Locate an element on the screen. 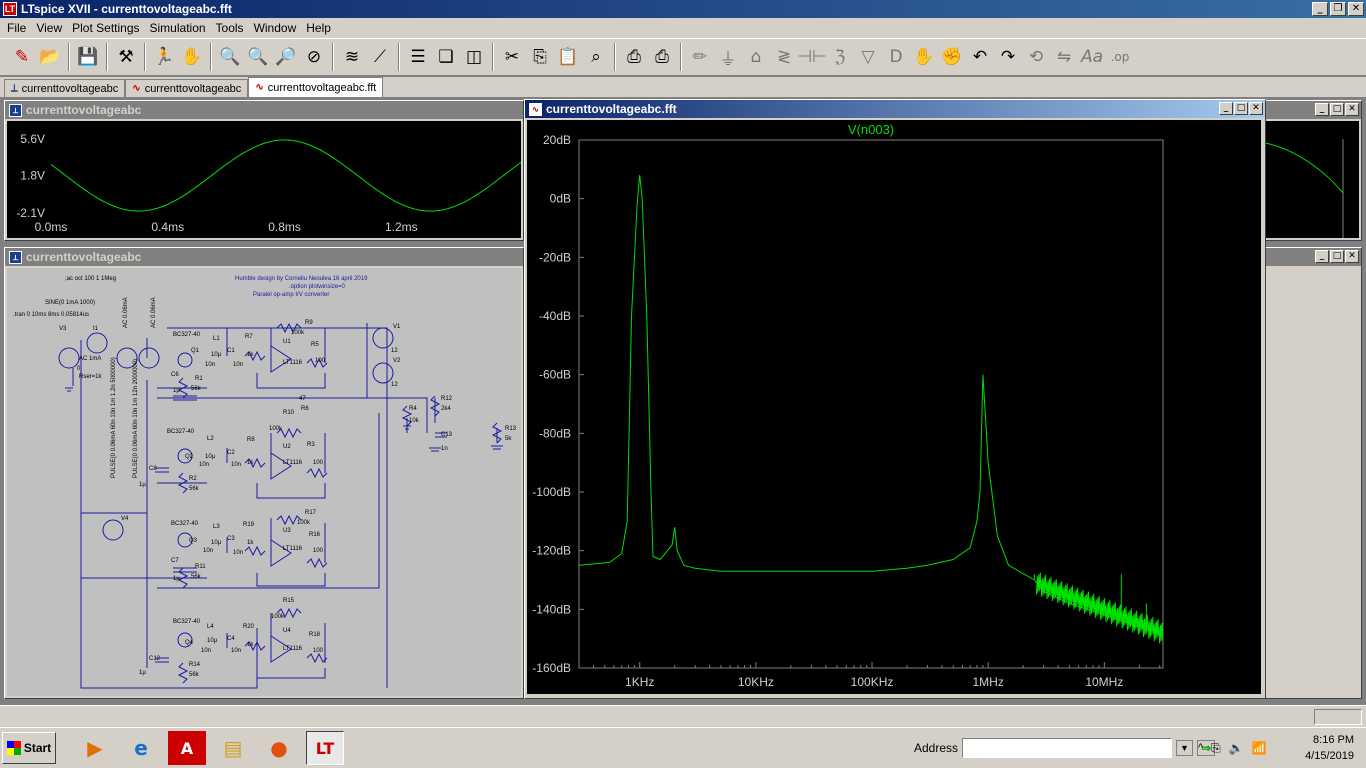 Image resolution: width=1366 pixels, height=768 pixels. component-icon: D is located at coordinates (896, 57).